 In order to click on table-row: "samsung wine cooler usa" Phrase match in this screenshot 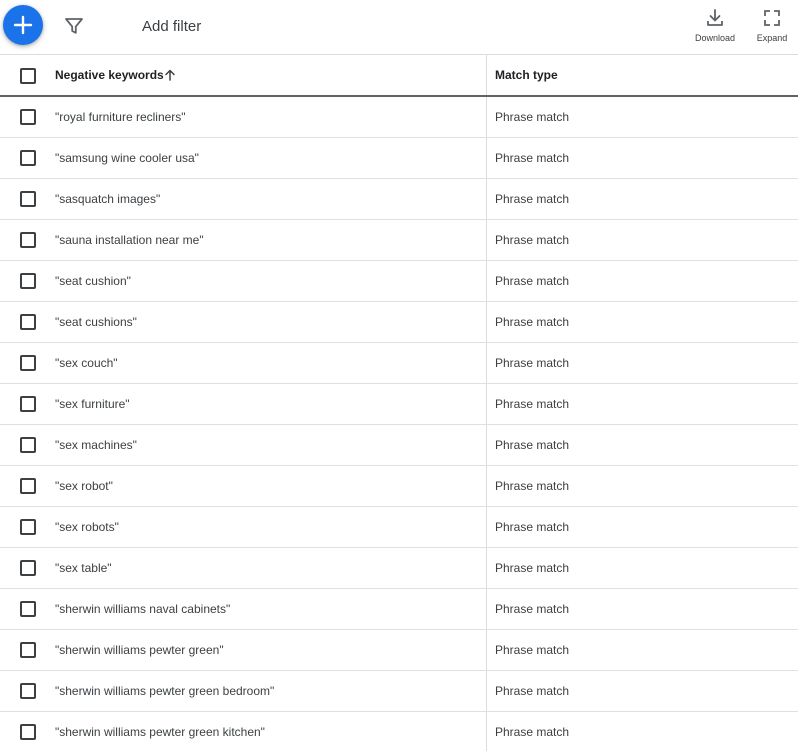, I will do `click(399, 158)`.